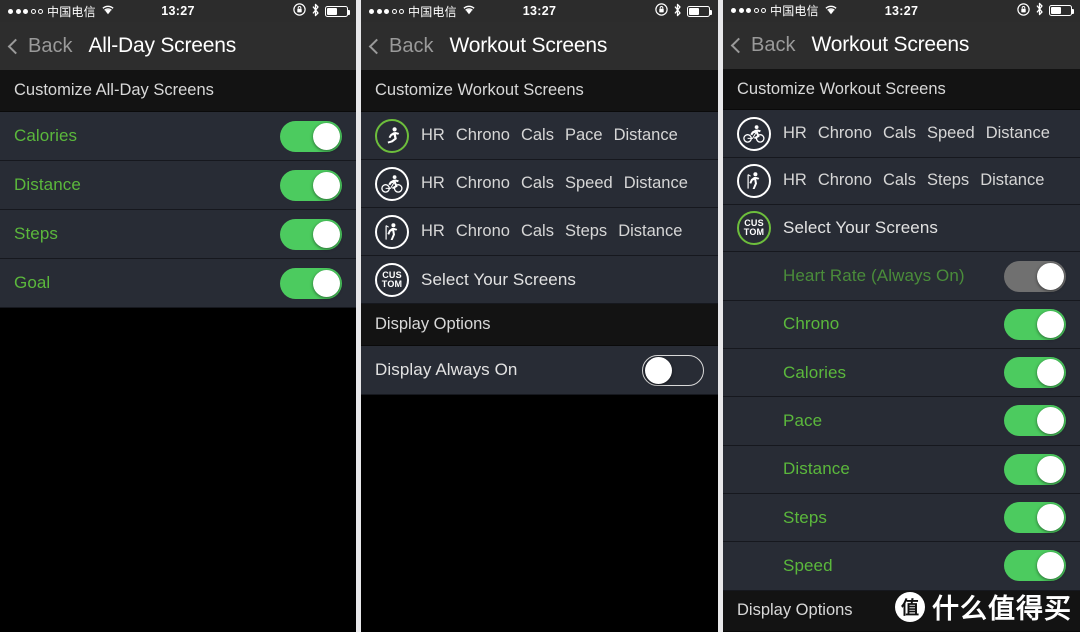 This screenshot has width=1080, height=632. I want to click on row-label: Calories, so click(46, 135).